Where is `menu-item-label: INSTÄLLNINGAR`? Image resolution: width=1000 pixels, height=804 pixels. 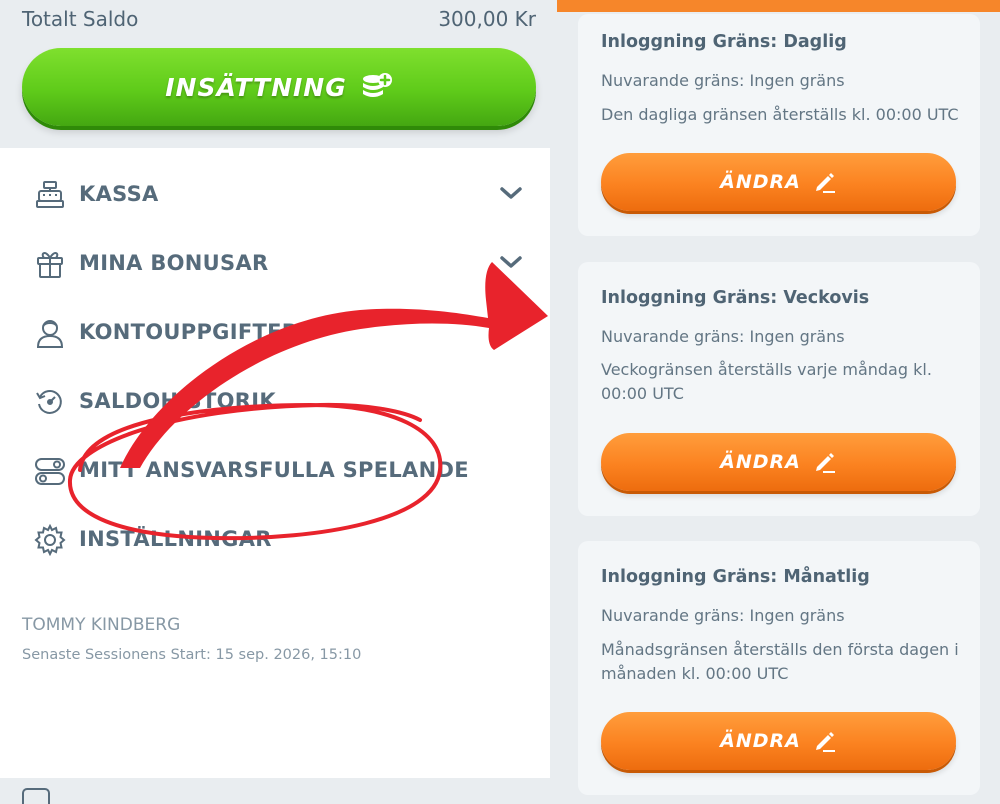 menu-item-label: INSTÄLLNINGAR is located at coordinates (175, 539).